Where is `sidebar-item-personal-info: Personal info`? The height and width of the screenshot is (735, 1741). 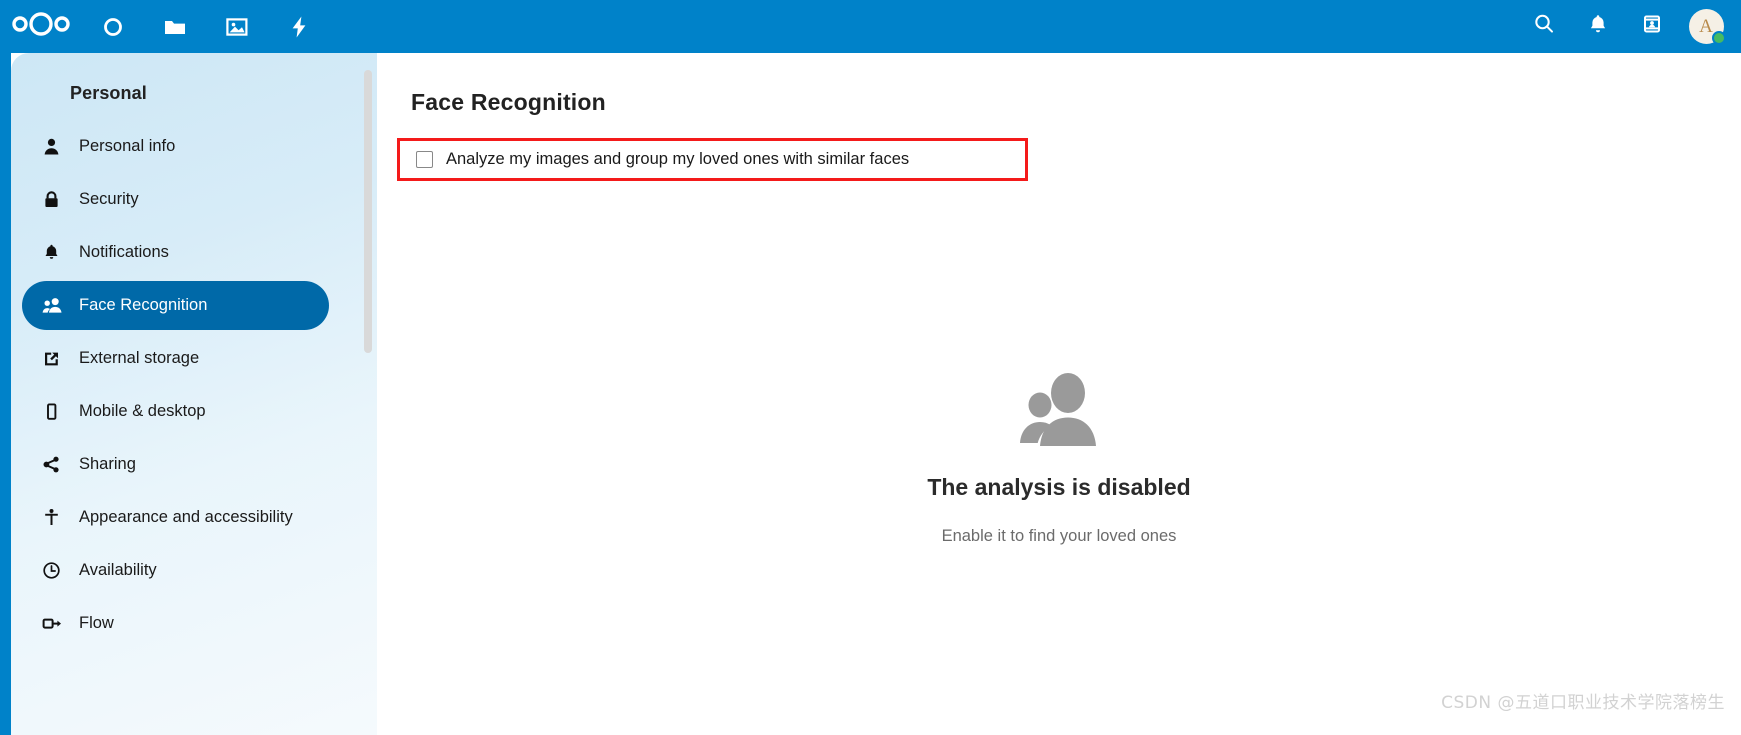 sidebar-item-personal-info: Personal info is located at coordinates (175, 146).